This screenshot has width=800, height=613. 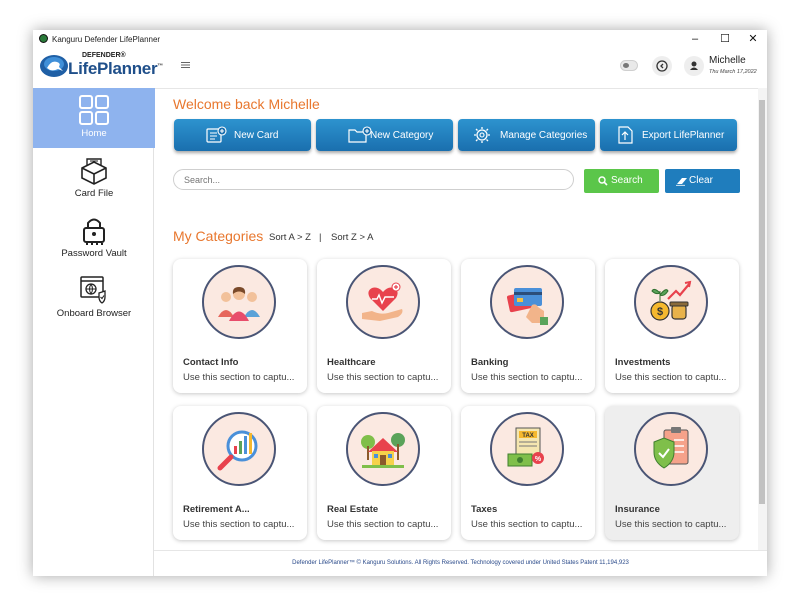 I want to click on search-button-label: Search, so click(x=627, y=180).